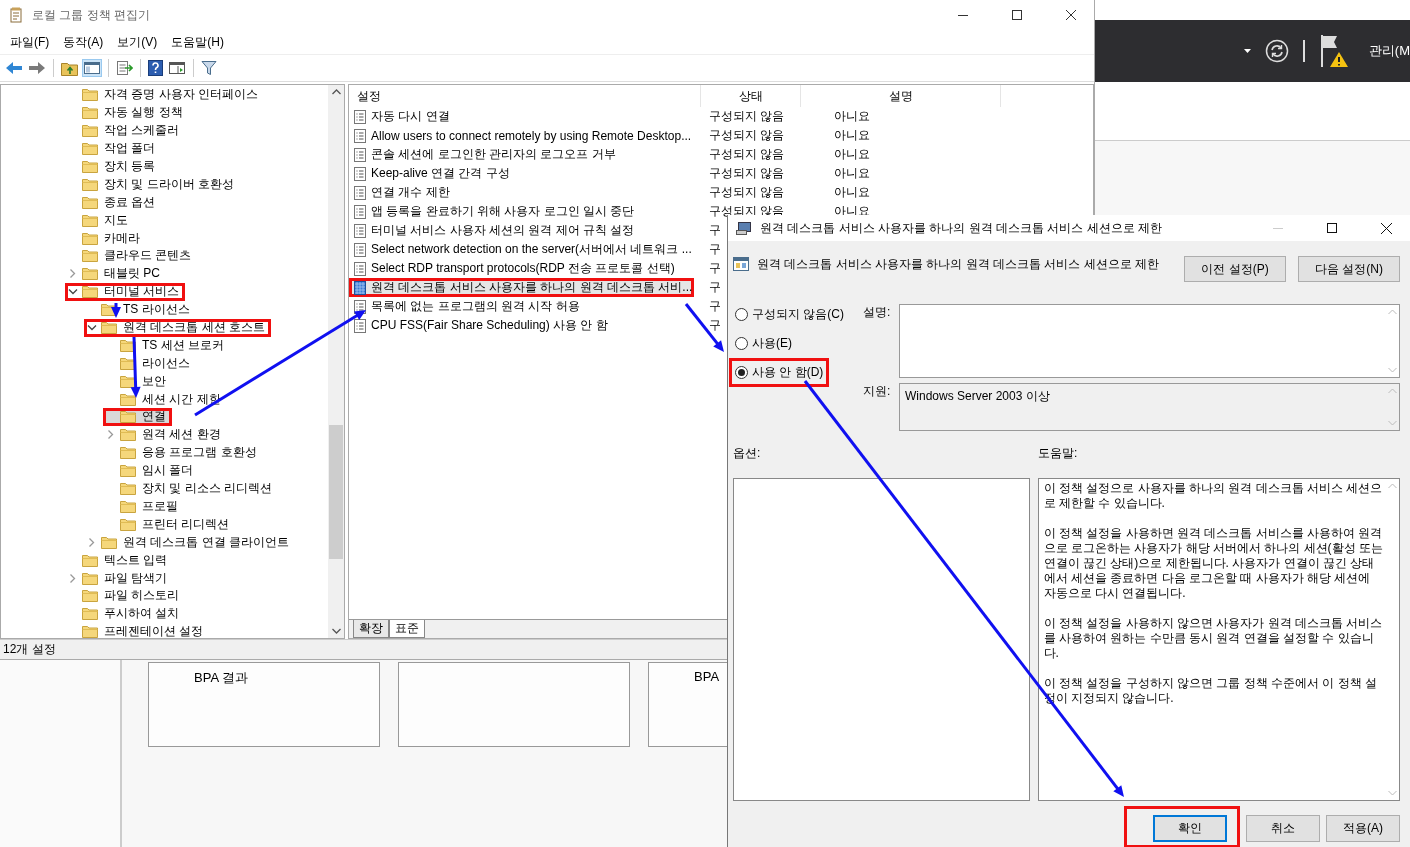  I want to click on notepad-icon, so click(16, 15).